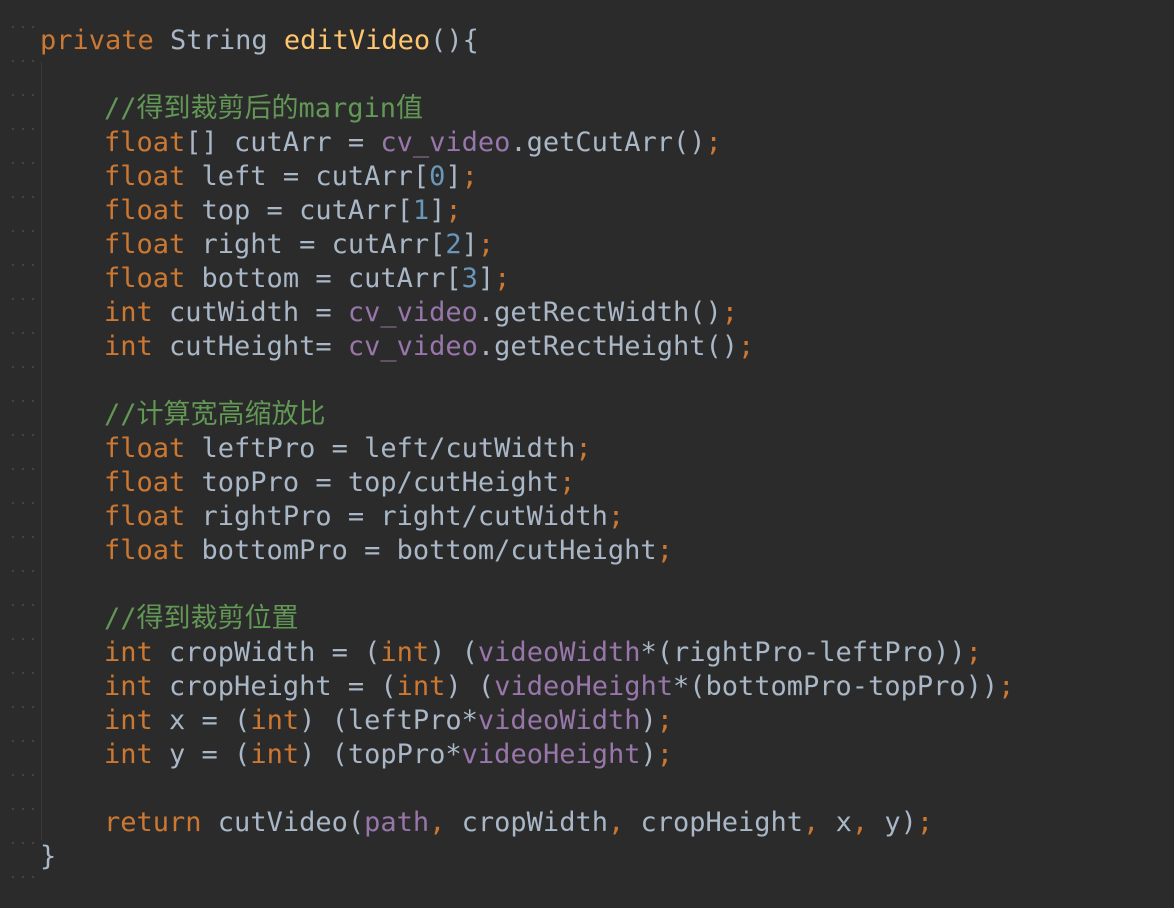 This screenshot has height=908, width=1174. Describe the element at coordinates (527, 619) in the screenshot. I see `code-line: //得到裁剪位置` at that location.